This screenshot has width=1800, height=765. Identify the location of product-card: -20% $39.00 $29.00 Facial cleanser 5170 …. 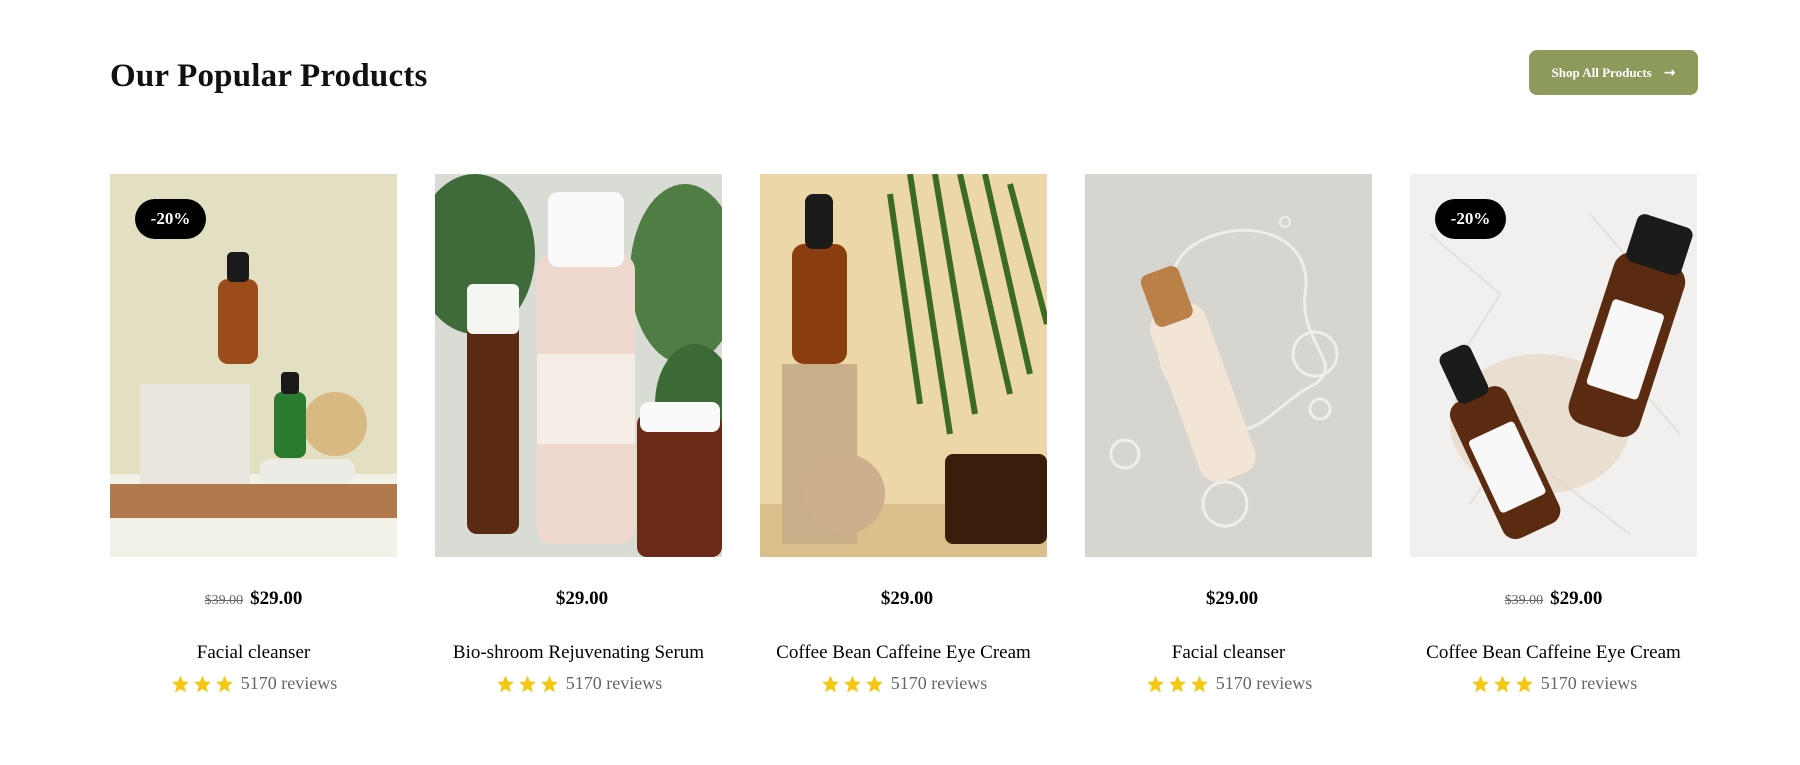
(253, 434).